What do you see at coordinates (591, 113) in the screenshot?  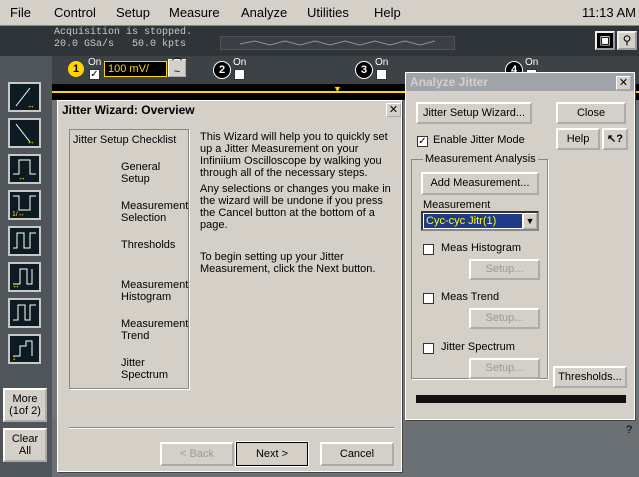 I see `close-button: Close` at bounding box center [591, 113].